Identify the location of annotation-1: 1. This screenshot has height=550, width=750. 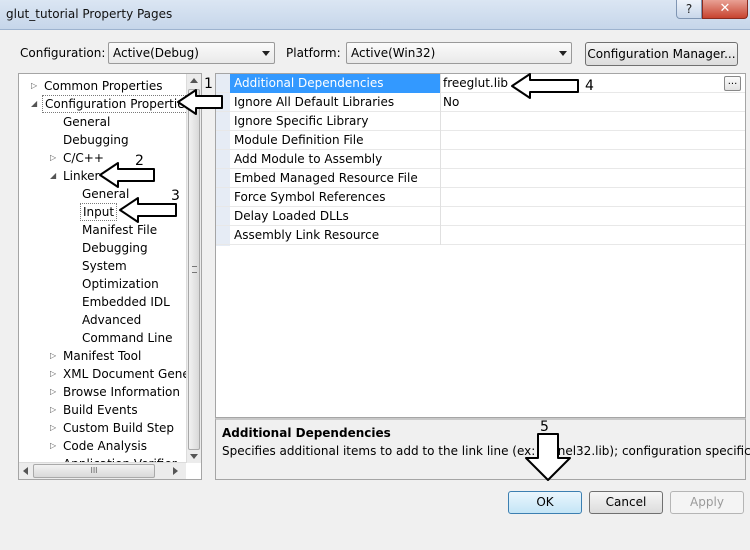
(208, 84).